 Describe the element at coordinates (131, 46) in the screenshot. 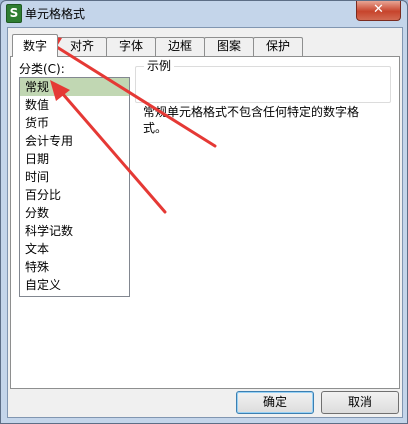

I see `tab-font: 字体` at that location.